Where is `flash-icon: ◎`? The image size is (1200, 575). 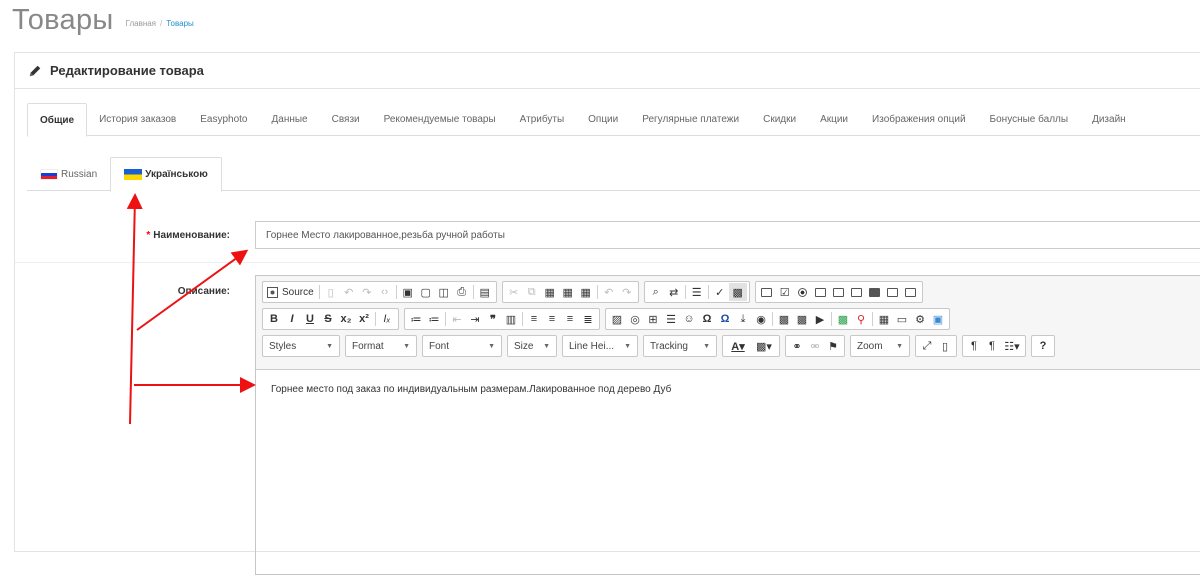 flash-icon: ◎ is located at coordinates (635, 319).